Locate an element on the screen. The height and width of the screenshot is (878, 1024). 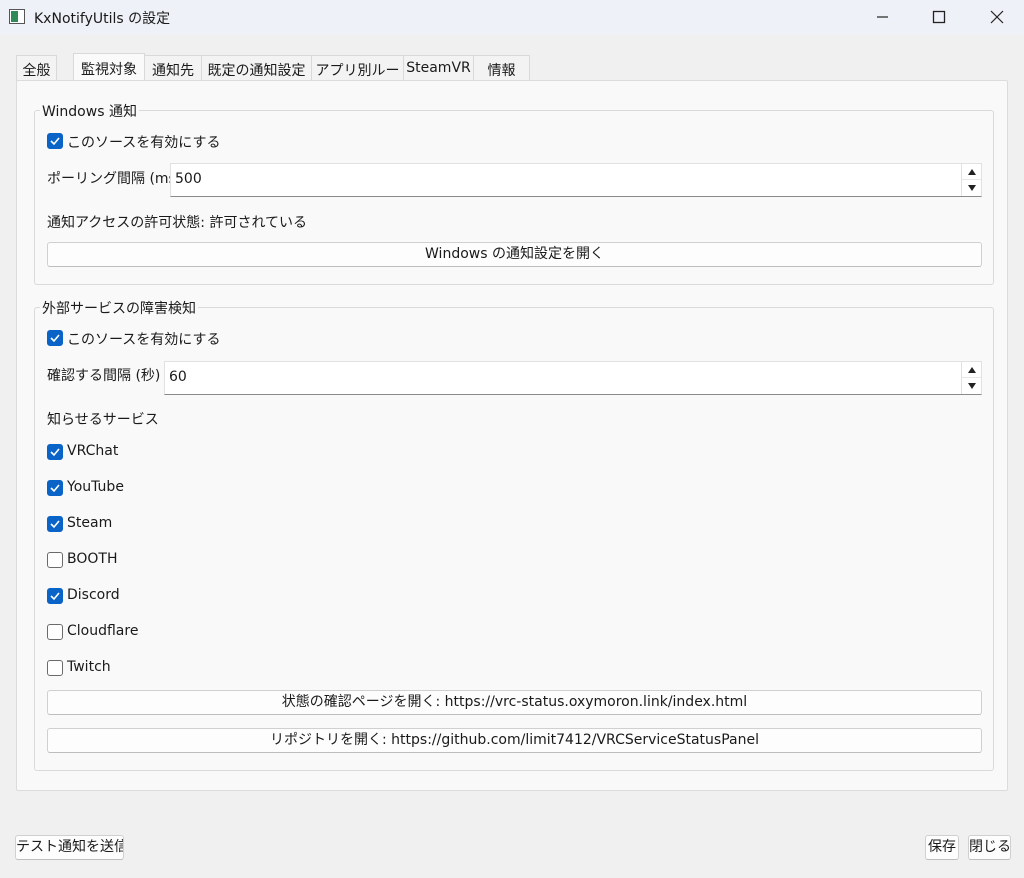
service-checkbox-steam: Steam is located at coordinates (127, 524).